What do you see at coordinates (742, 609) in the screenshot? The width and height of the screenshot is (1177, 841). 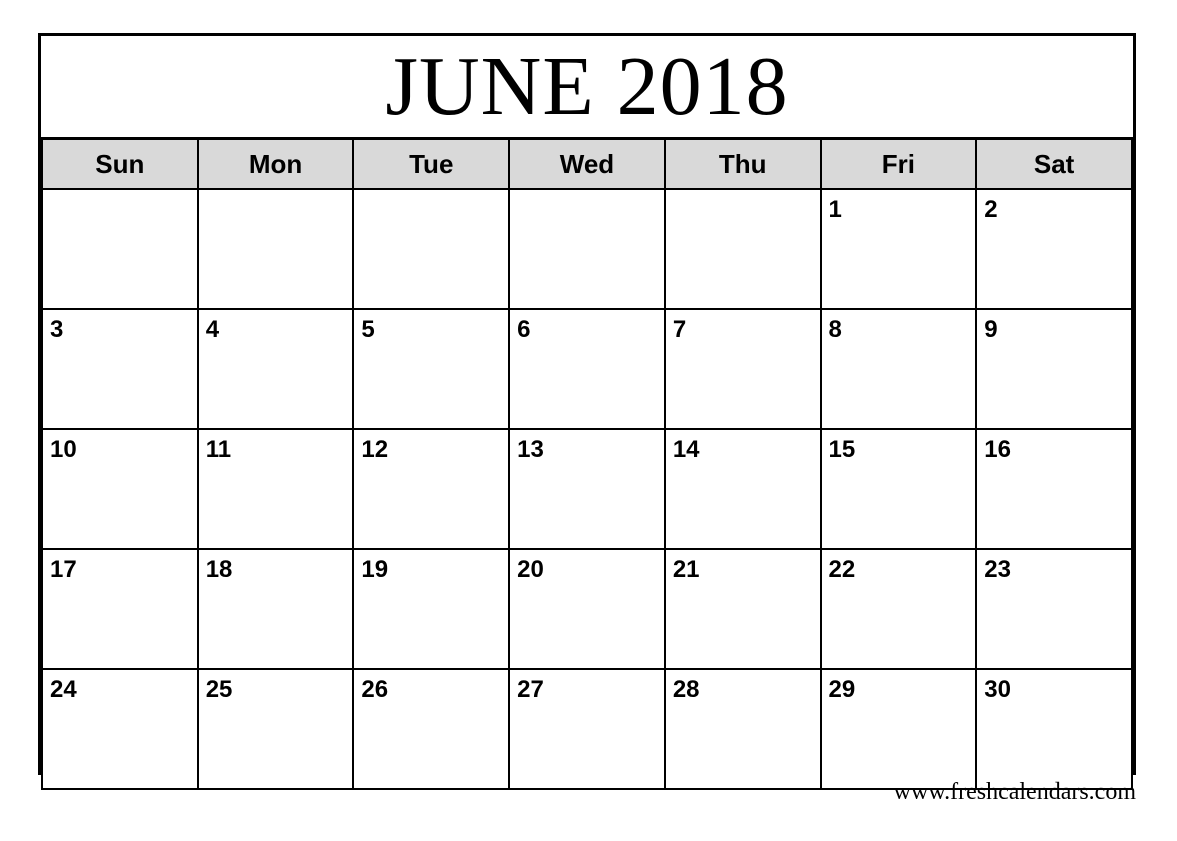 I see `day-cell: 21` at bounding box center [742, 609].